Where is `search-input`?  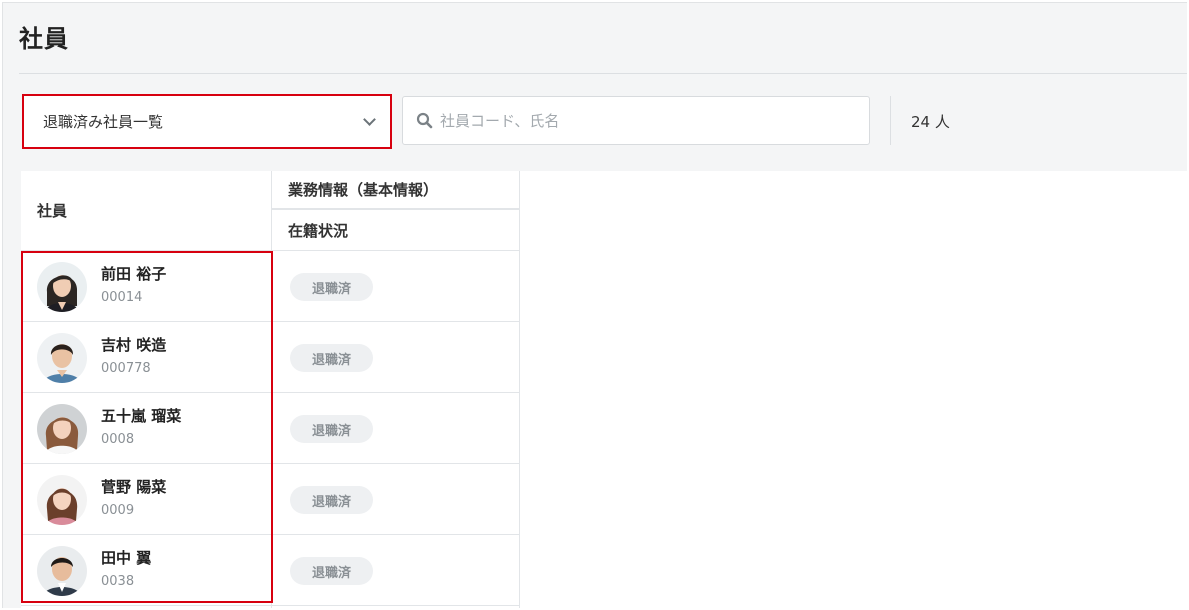
search-input is located at coordinates (640, 120).